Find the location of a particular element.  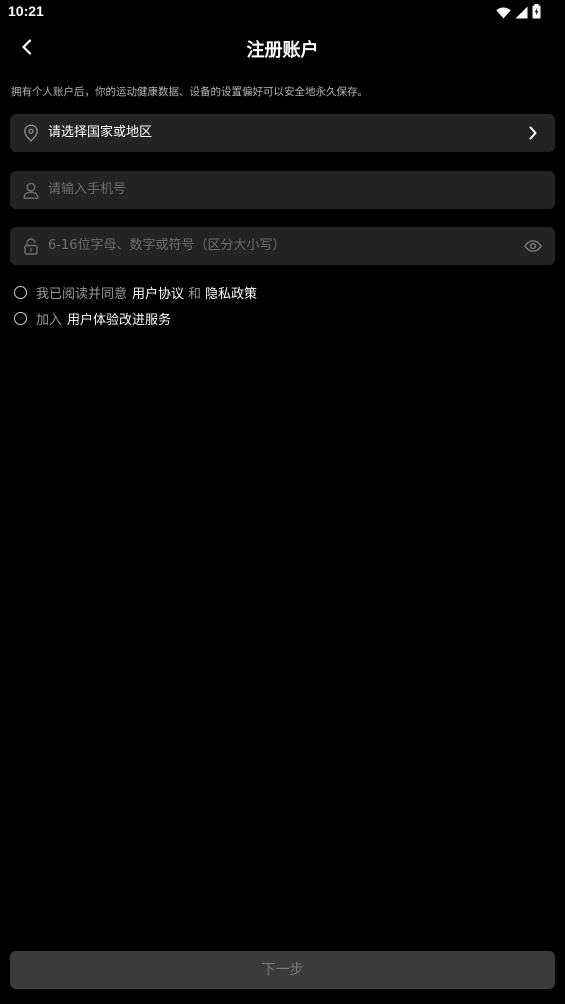

chevron-left-icon is located at coordinates (27, 49).